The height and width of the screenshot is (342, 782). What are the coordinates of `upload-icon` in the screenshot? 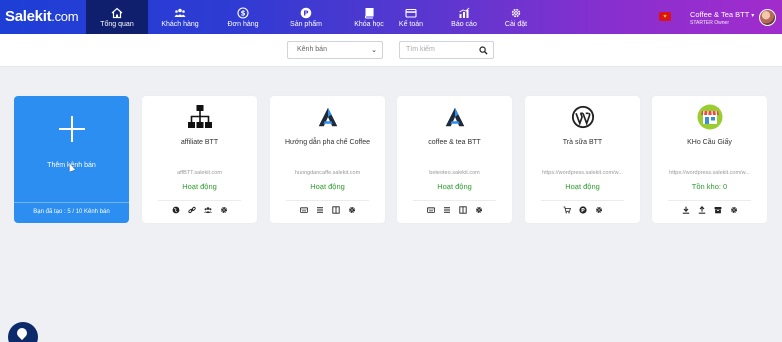 It's located at (701, 210).